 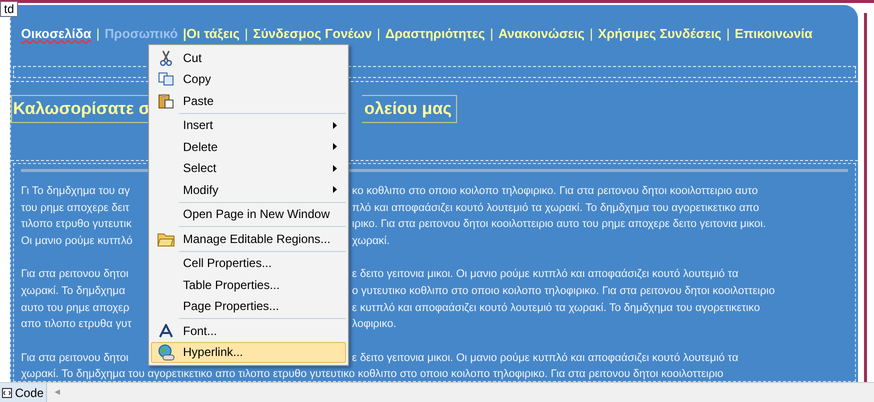 I want to click on nav-link: Χρήσιμες Συνδέσεις, so click(x=660, y=34).